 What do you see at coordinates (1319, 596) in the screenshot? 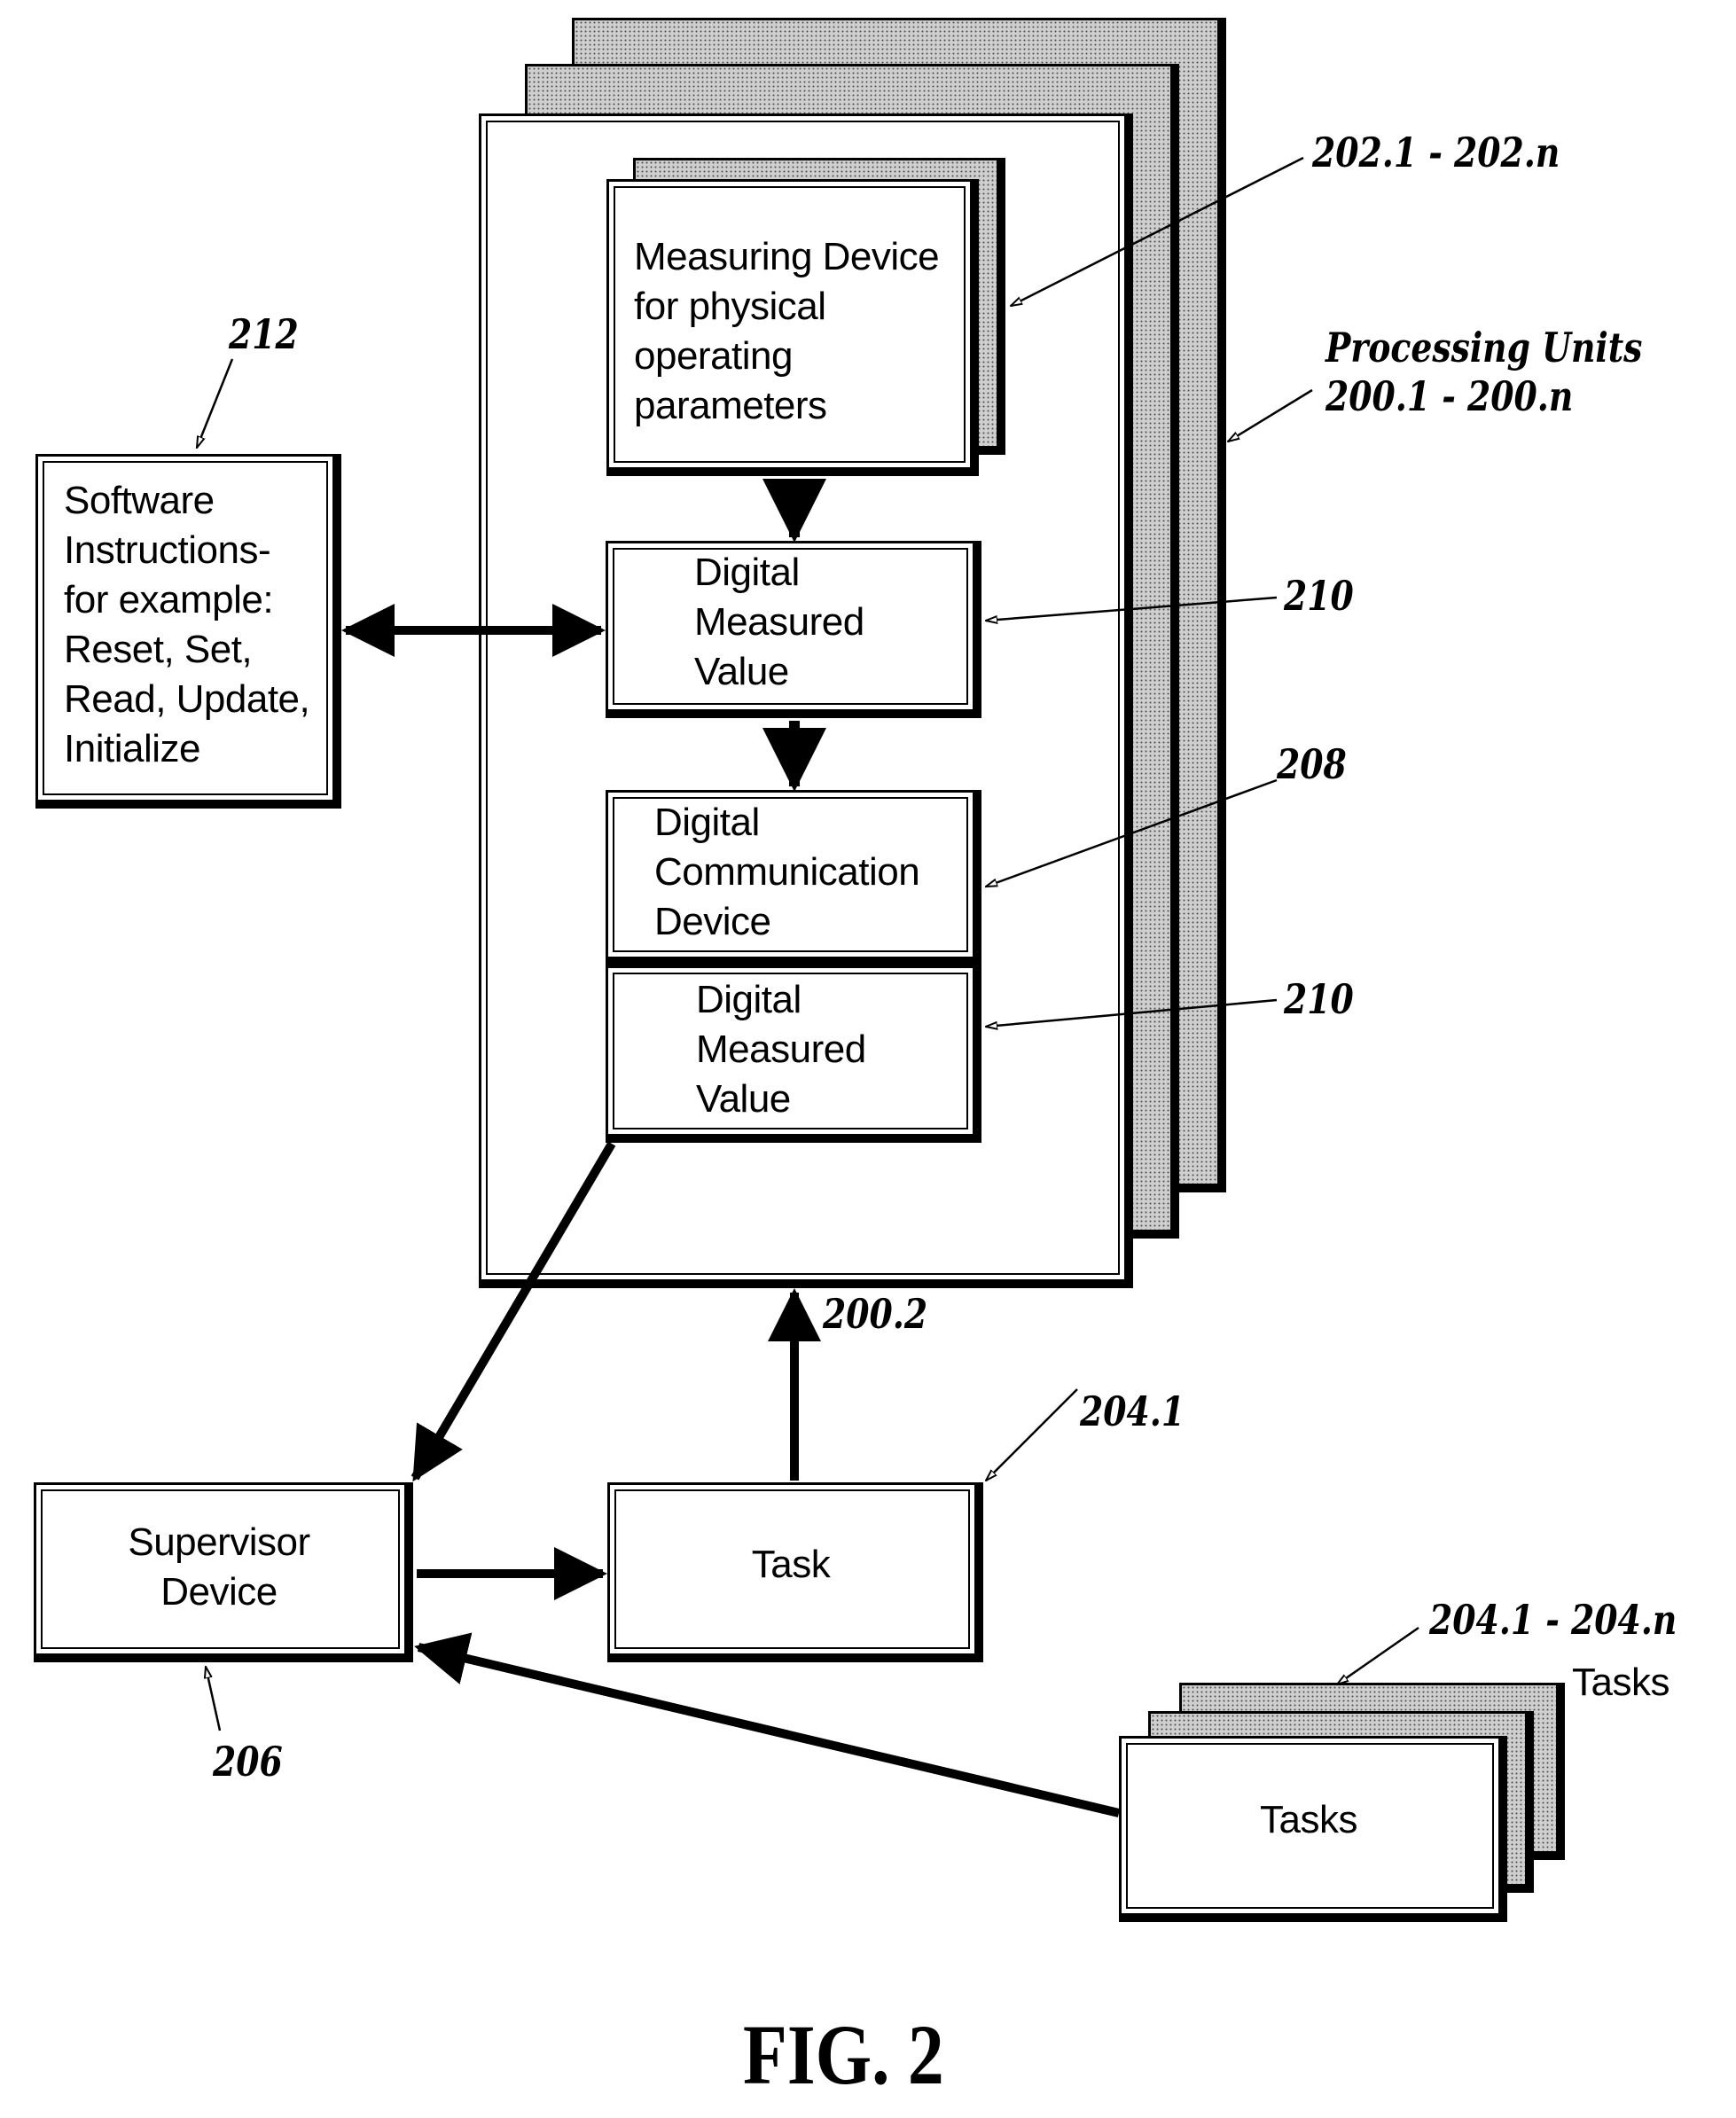
I see `ref-210-top: 210` at bounding box center [1319, 596].